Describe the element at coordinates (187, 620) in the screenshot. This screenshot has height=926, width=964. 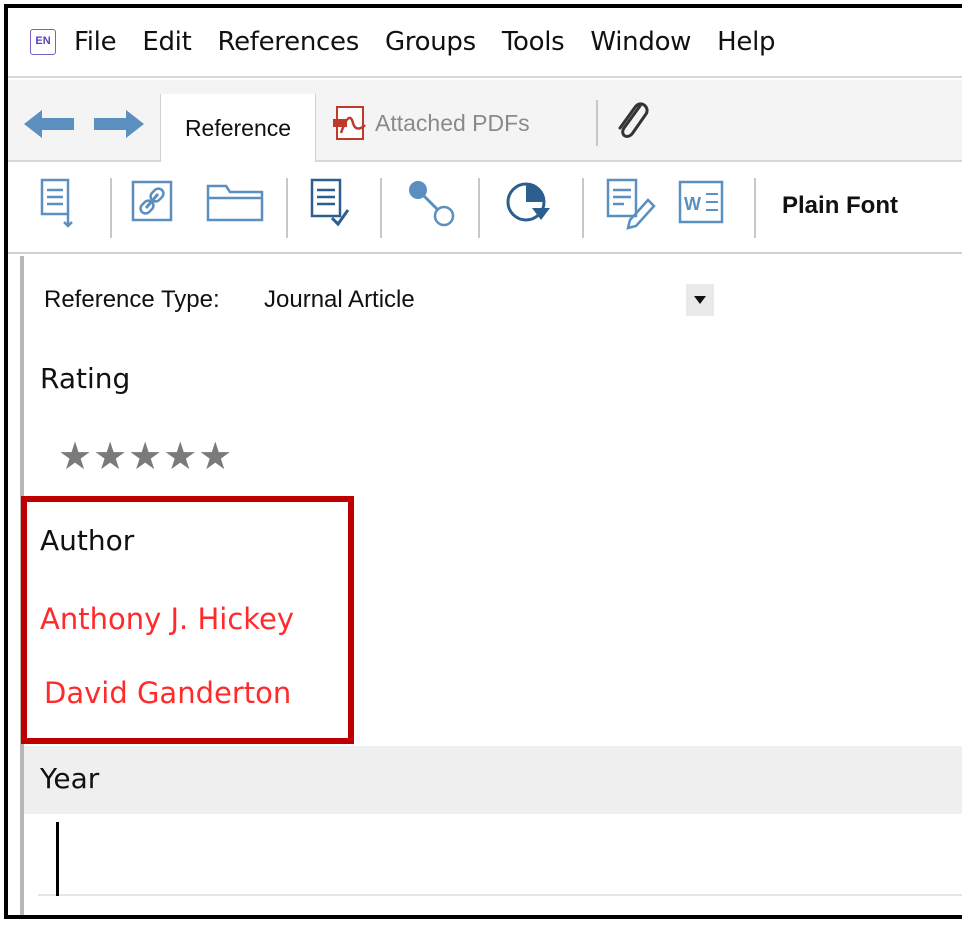
I see `highlight-box` at that location.